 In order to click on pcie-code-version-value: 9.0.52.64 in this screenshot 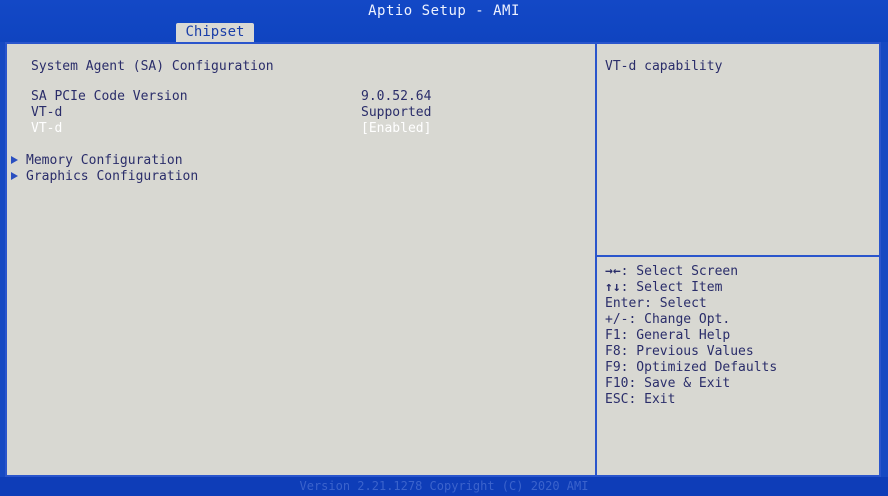, I will do `click(396, 96)`.